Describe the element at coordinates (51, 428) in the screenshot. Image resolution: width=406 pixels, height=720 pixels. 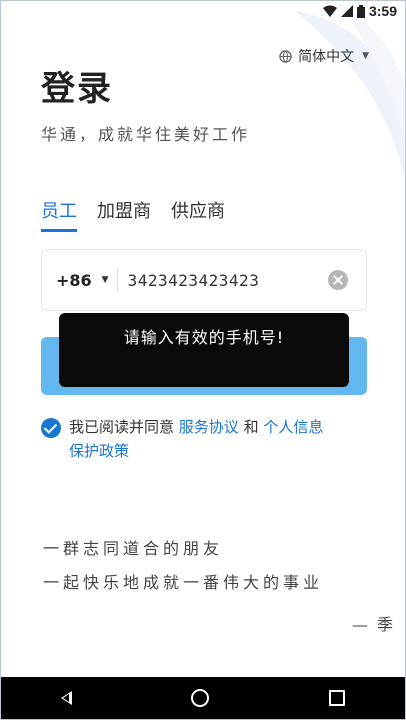
I see `checkbox-checked-icon` at that location.